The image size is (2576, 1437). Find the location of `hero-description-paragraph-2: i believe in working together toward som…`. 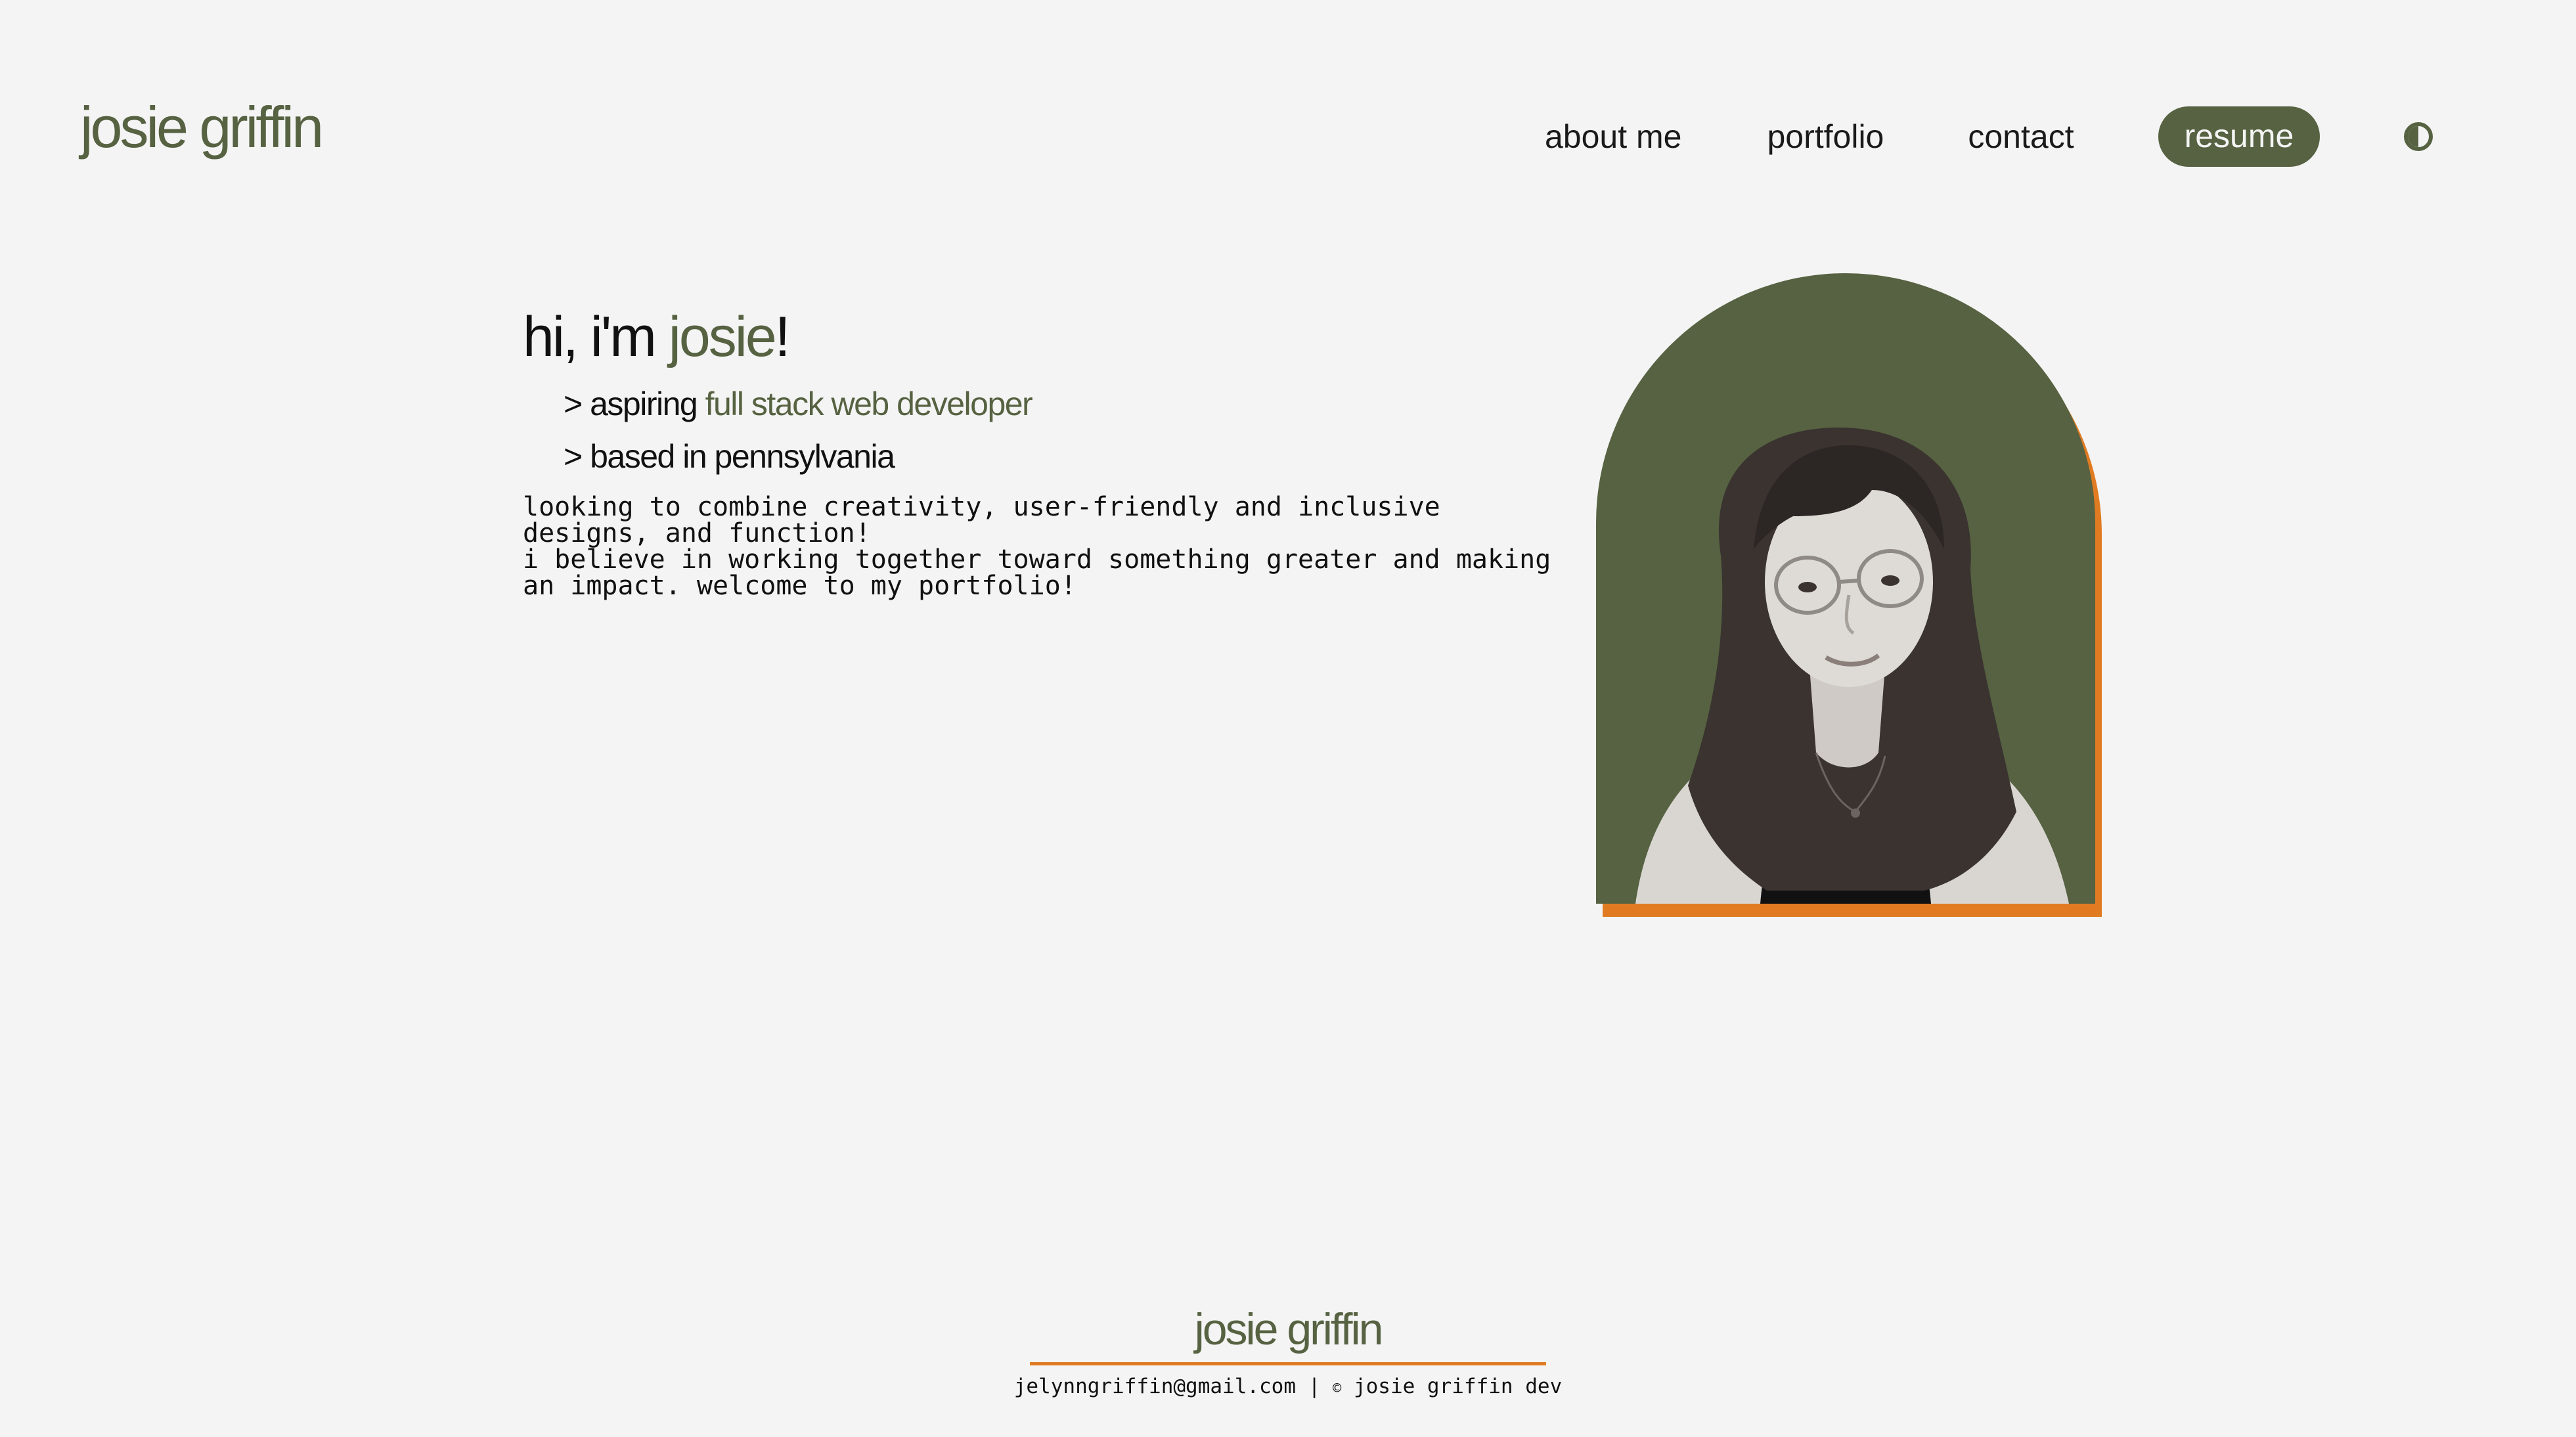

hero-description-paragraph-2: i believe in working together toward som… is located at coordinates (1037, 572).